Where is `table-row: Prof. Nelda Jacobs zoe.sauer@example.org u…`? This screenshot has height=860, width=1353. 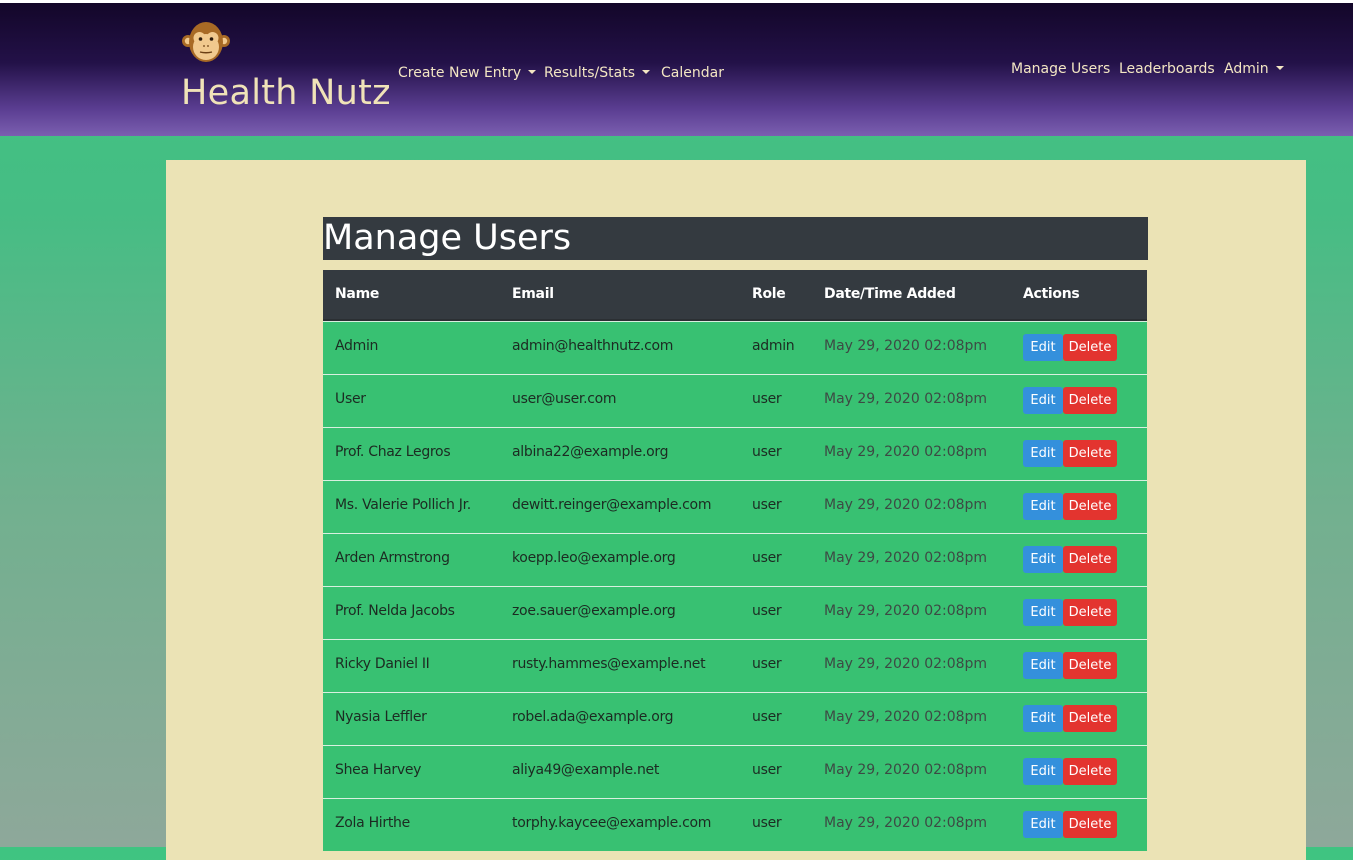 table-row: Prof. Nelda Jacobs zoe.sauer@example.org u… is located at coordinates (735, 612).